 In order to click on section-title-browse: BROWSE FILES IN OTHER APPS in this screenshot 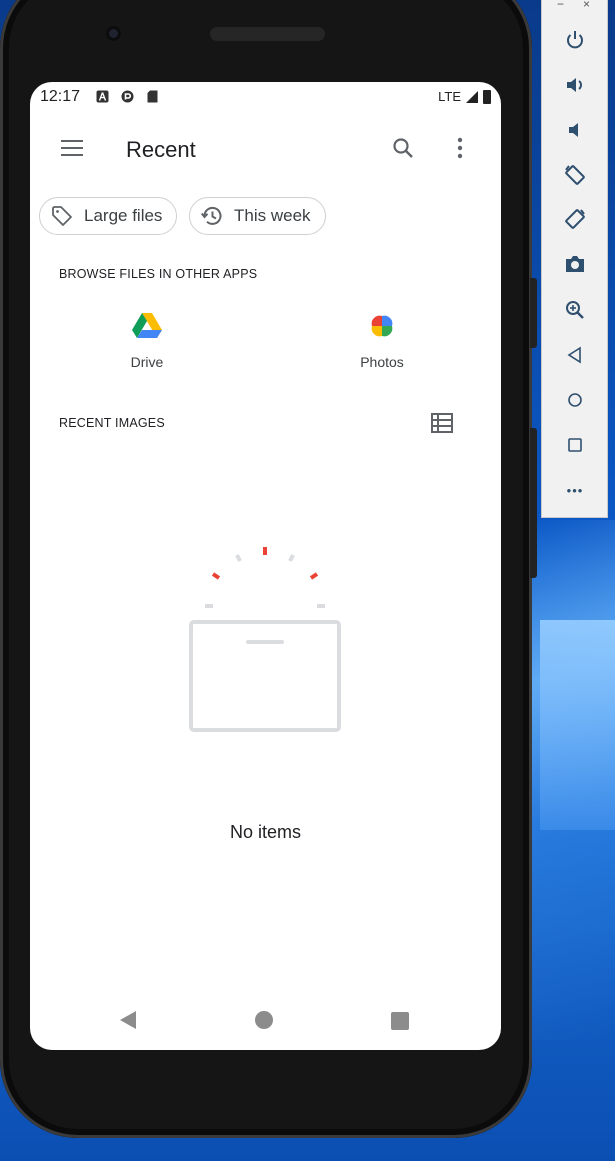, I will do `click(158, 274)`.